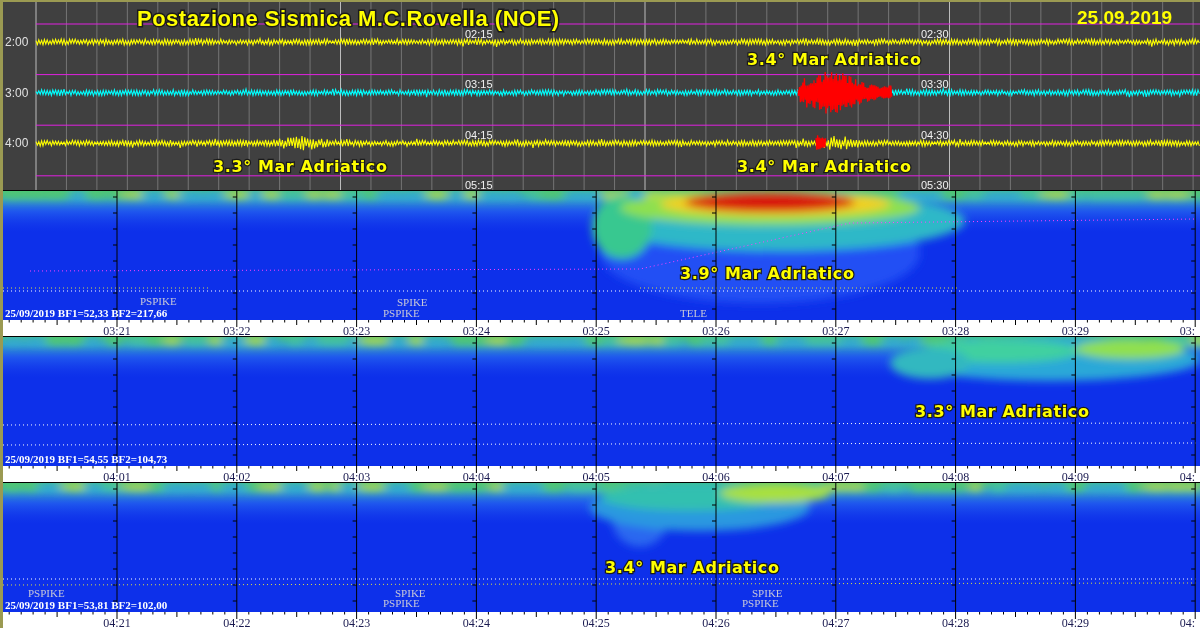  Describe the element at coordinates (1125, 17) in the screenshot. I see `record-date: 25.09.2019` at that location.